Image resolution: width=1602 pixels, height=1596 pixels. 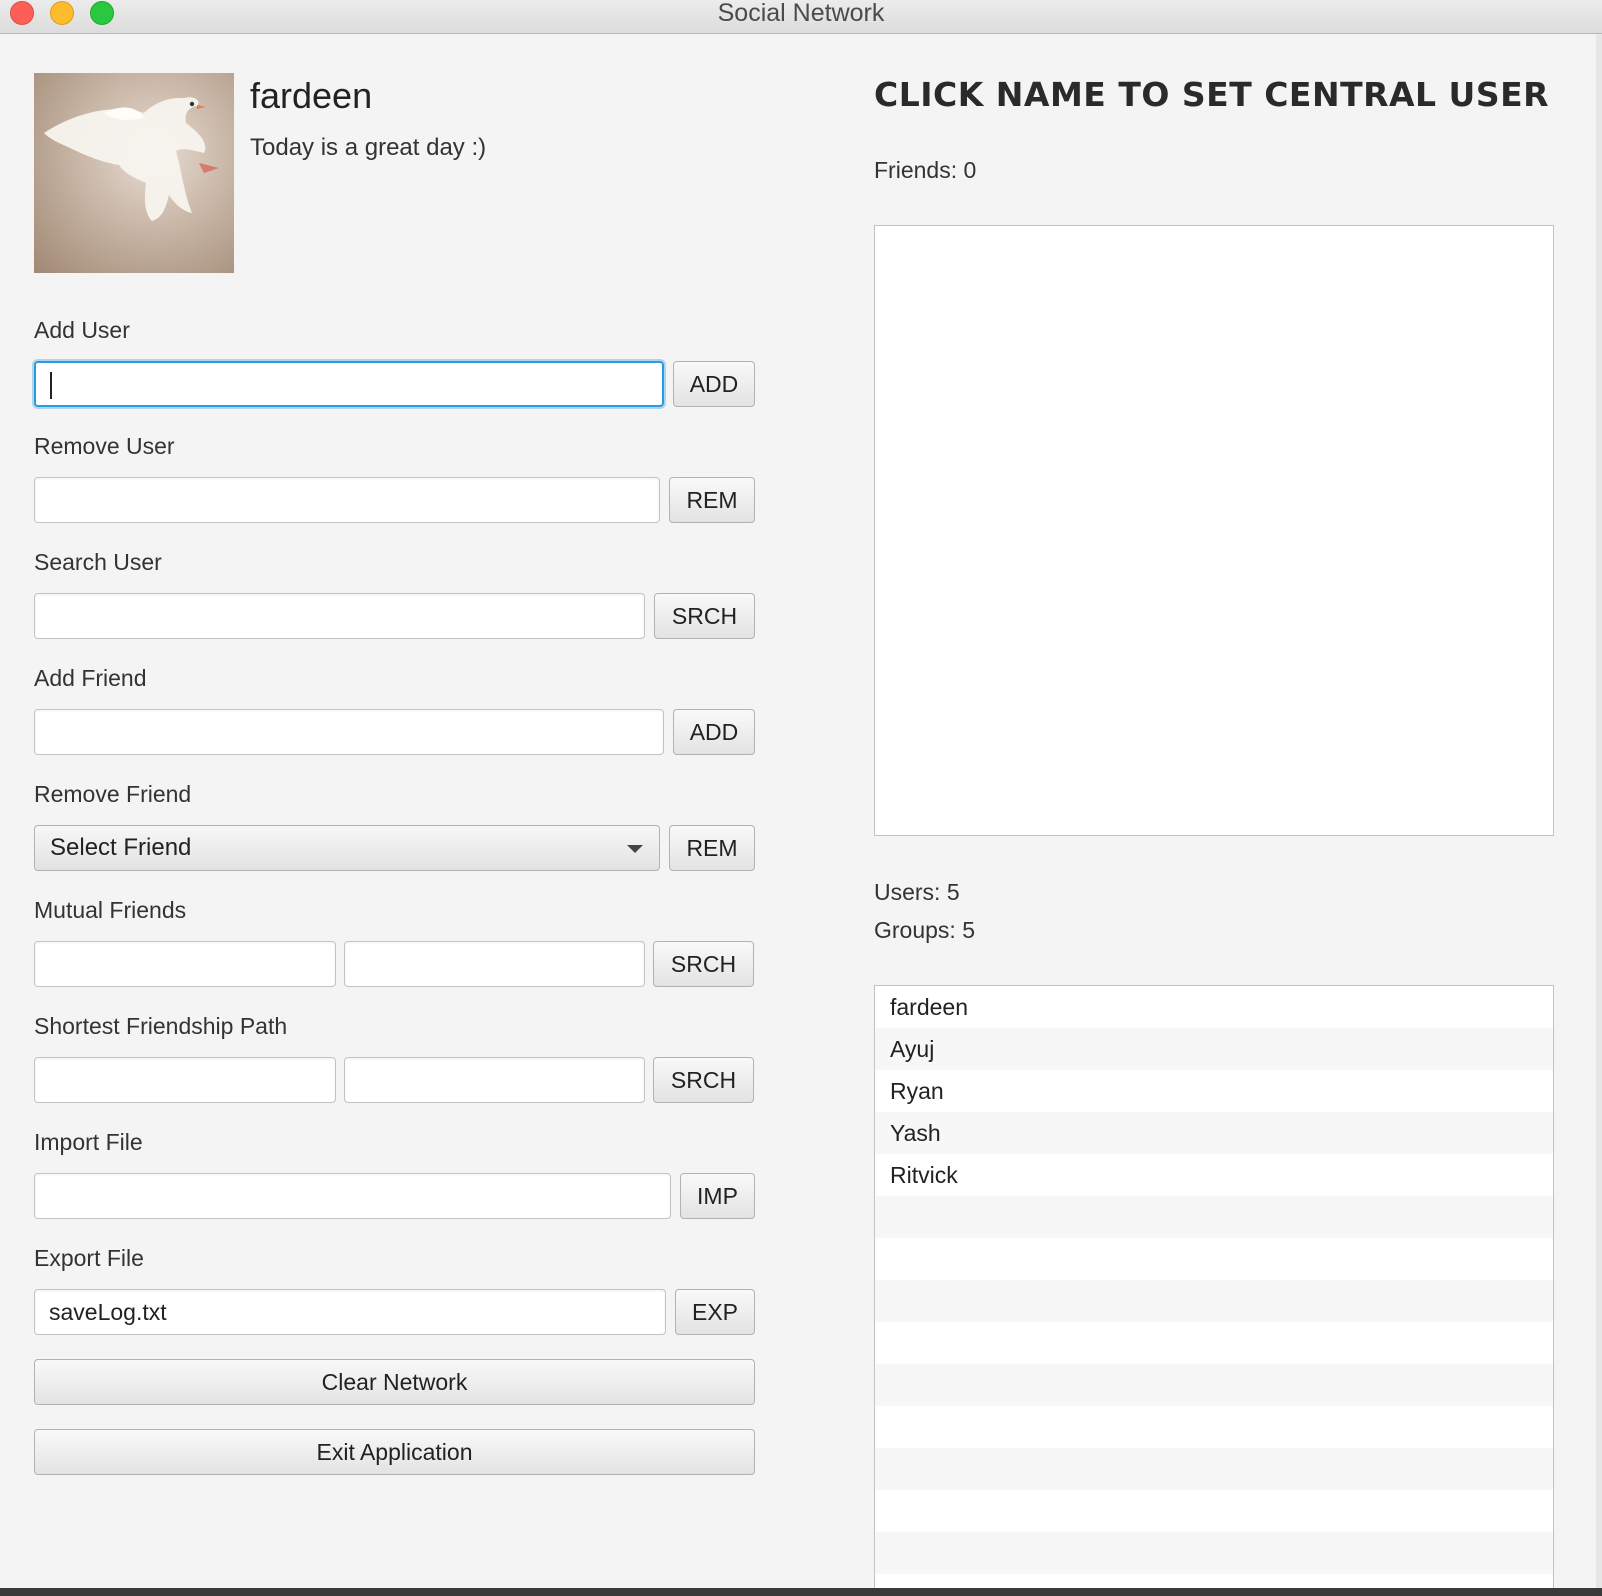 I want to click on add-friend-button: ADD, so click(x=714, y=732).